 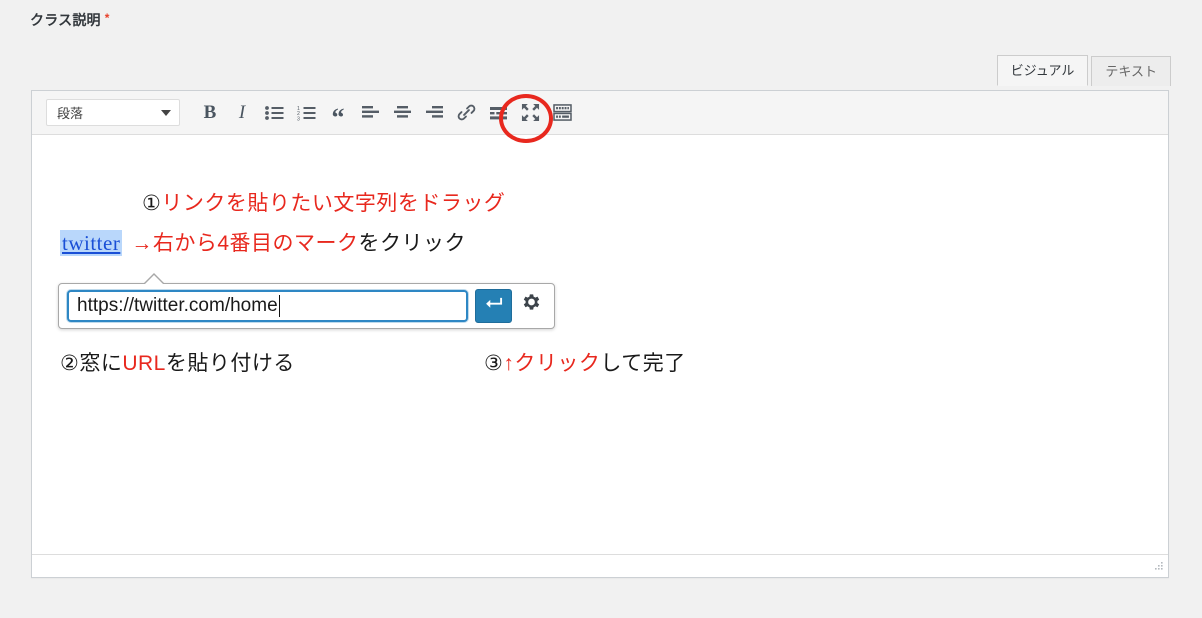 I want to click on bold-button: B, so click(x=210, y=113).